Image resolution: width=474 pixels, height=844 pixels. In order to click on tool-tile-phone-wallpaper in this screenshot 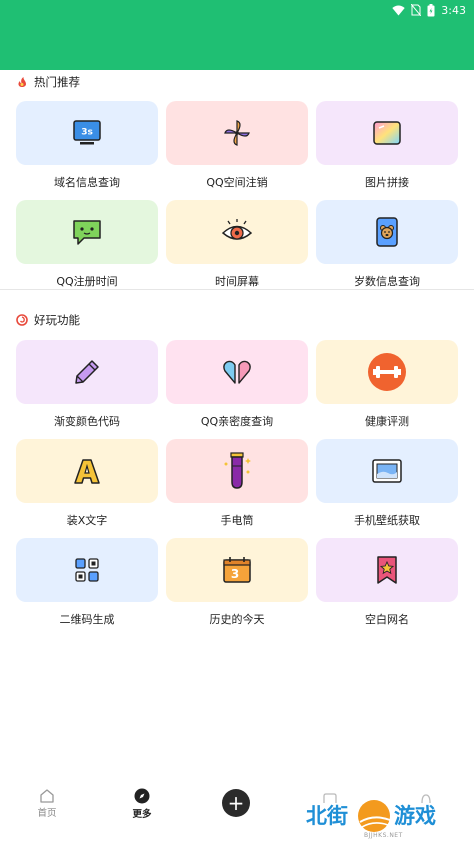, I will do `click(387, 471)`.